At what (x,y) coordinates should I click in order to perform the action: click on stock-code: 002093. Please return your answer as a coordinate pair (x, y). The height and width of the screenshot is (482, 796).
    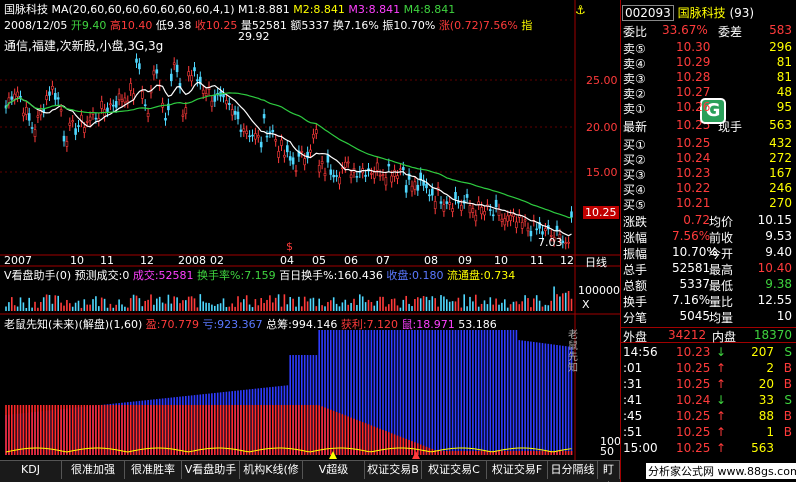
    Looking at the image, I should click on (648, 13).